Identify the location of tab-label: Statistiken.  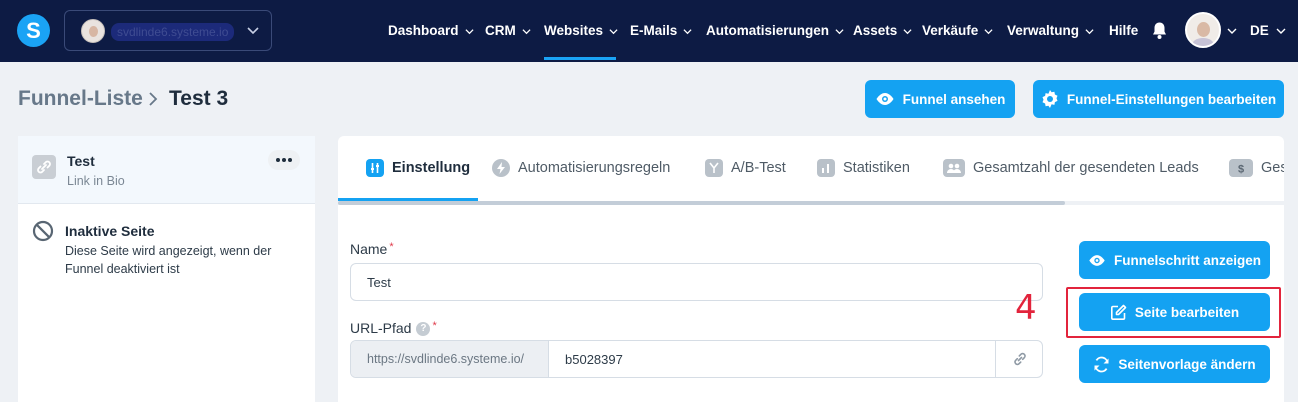
(876, 168).